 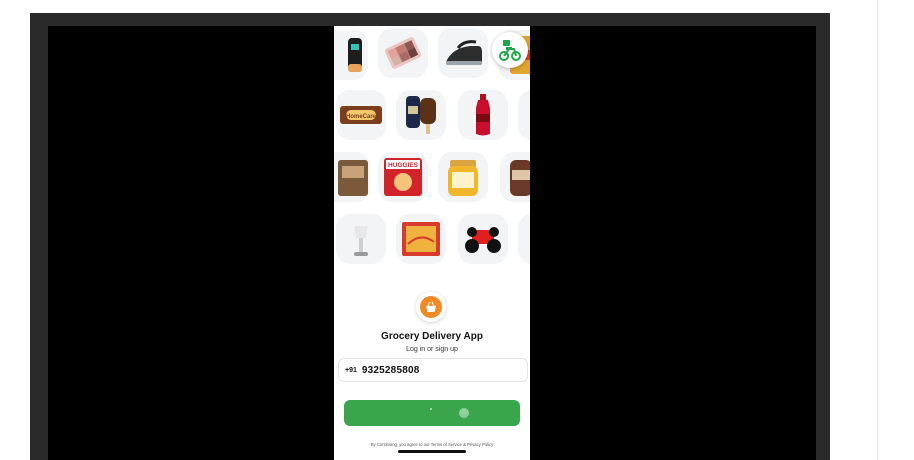 I want to click on phone-number-field: +91 9325285808, so click(x=433, y=370).